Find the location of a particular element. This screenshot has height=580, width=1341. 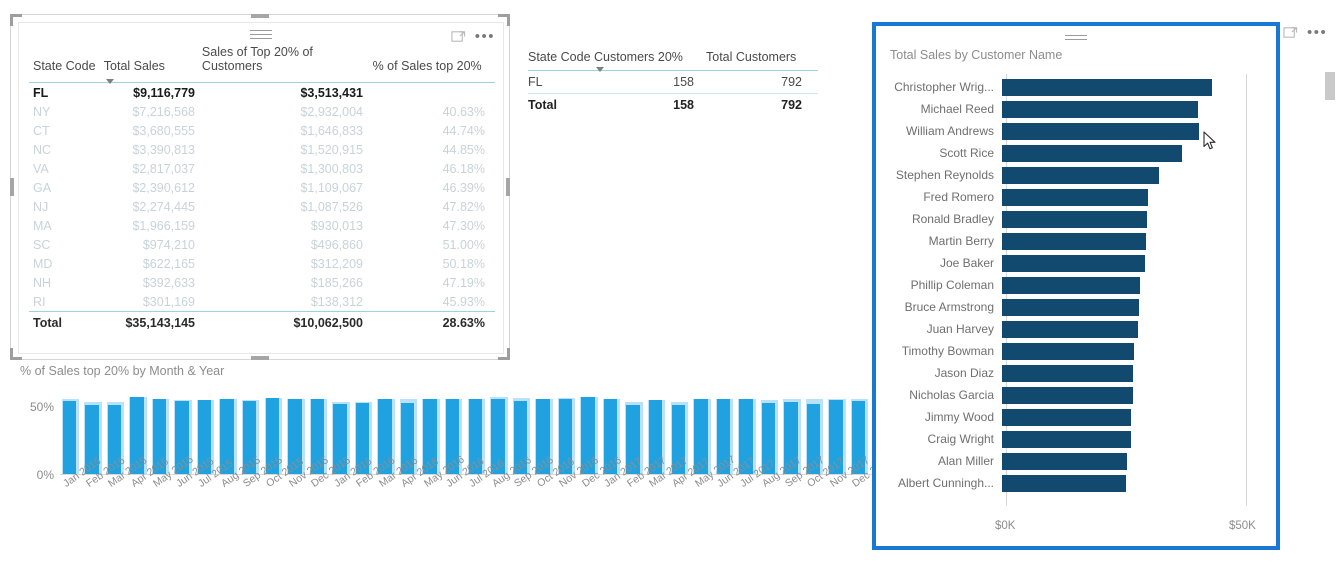

more-options-icon-2: ••• is located at coordinates (1317, 32).